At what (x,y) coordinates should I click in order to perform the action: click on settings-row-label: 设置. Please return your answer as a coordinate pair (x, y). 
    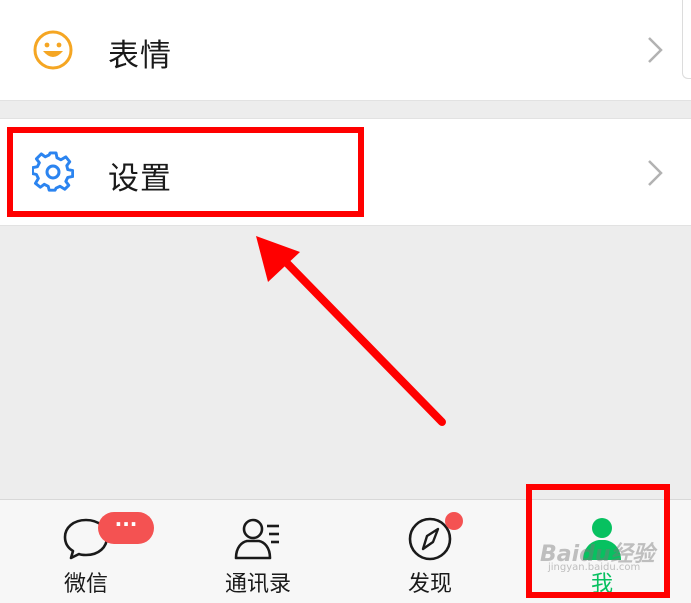
    Looking at the image, I should click on (140, 179).